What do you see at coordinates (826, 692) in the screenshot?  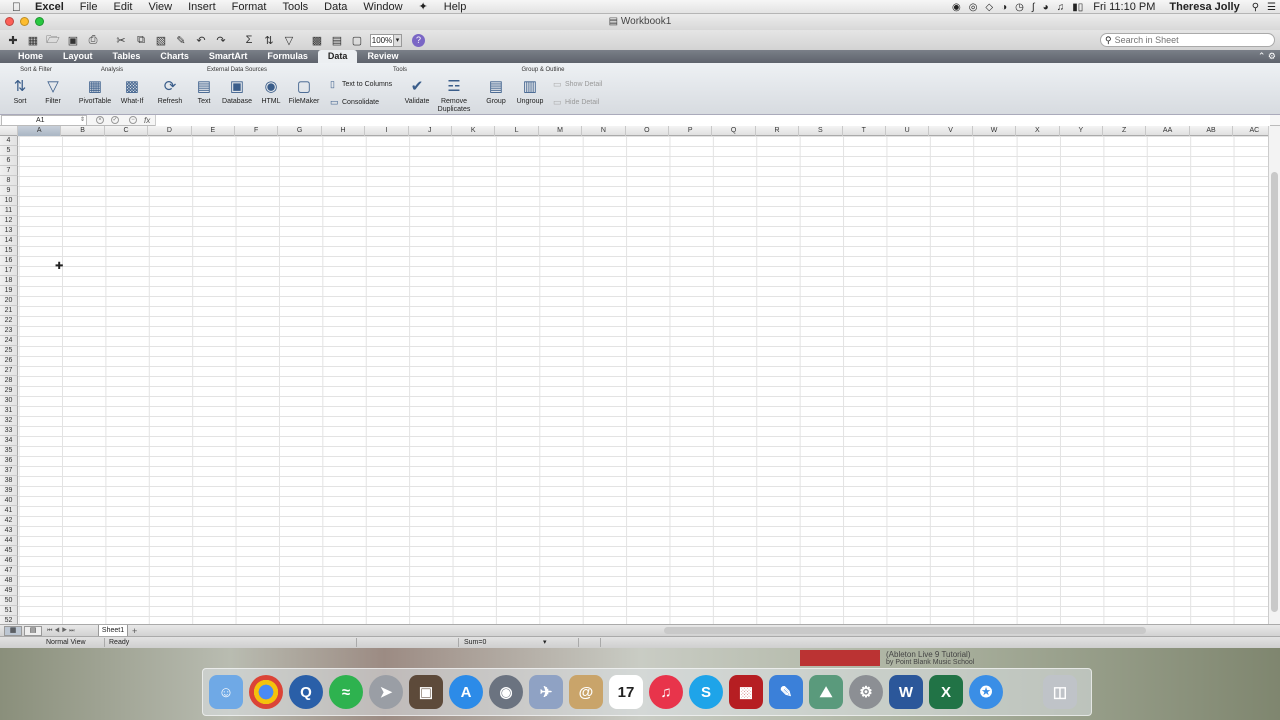 I see `photos-icon: ⛰` at bounding box center [826, 692].